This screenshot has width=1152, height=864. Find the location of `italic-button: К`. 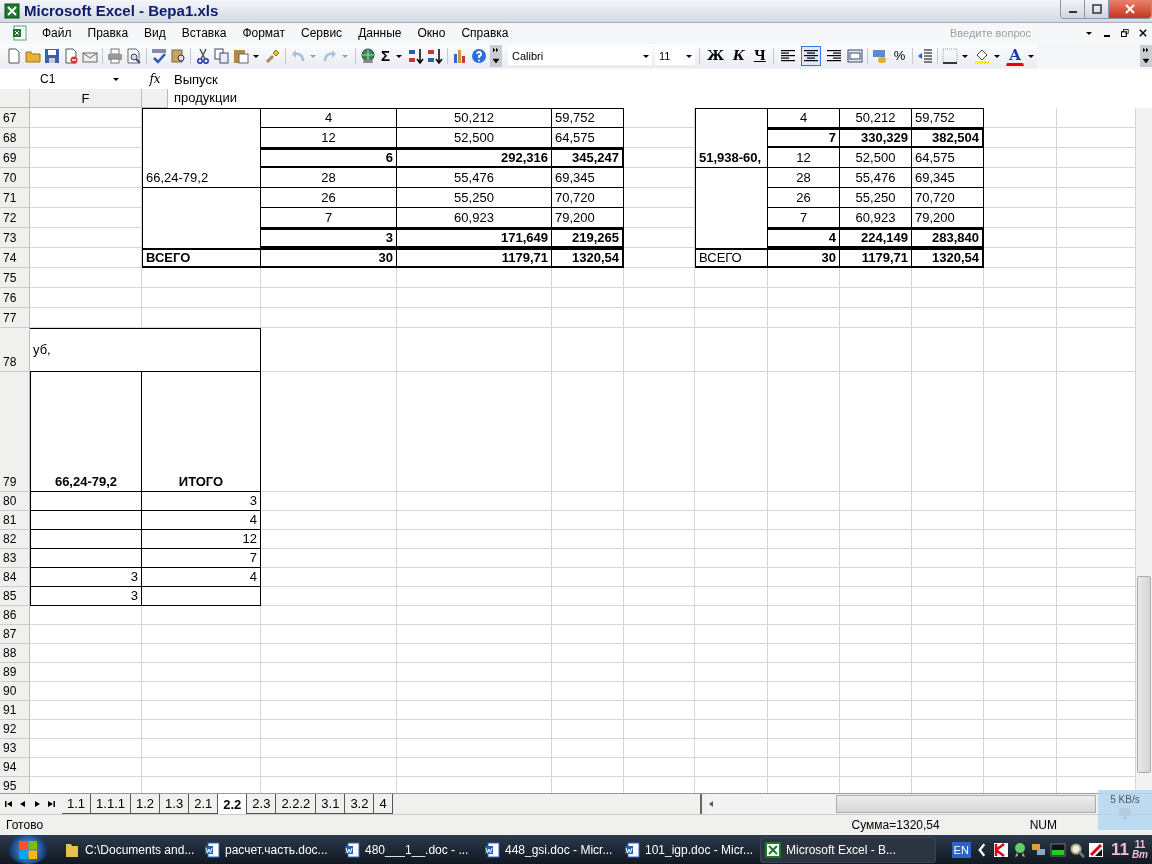

italic-button: К is located at coordinates (739, 55).